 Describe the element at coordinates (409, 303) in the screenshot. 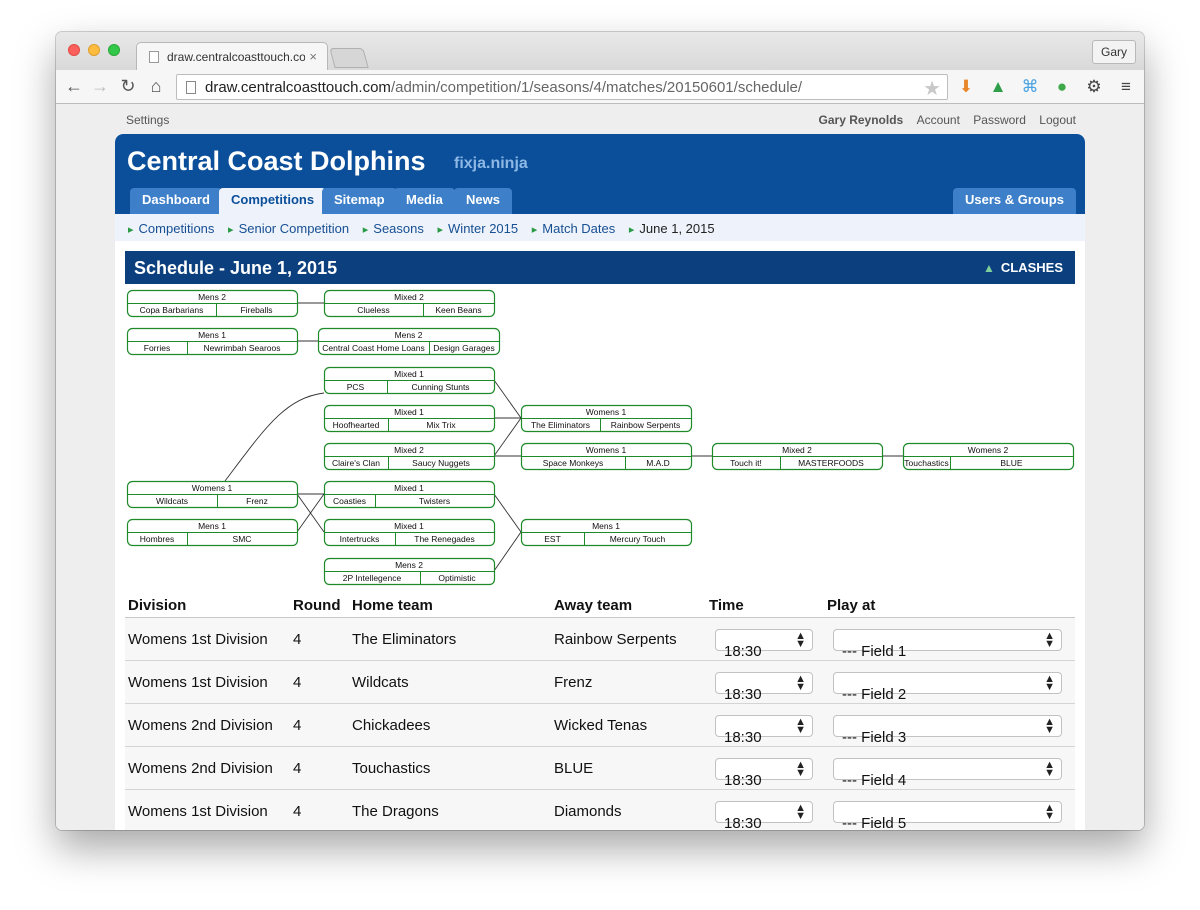

I see `match-node: Mixed 2 Clueless Keen Beans` at that location.